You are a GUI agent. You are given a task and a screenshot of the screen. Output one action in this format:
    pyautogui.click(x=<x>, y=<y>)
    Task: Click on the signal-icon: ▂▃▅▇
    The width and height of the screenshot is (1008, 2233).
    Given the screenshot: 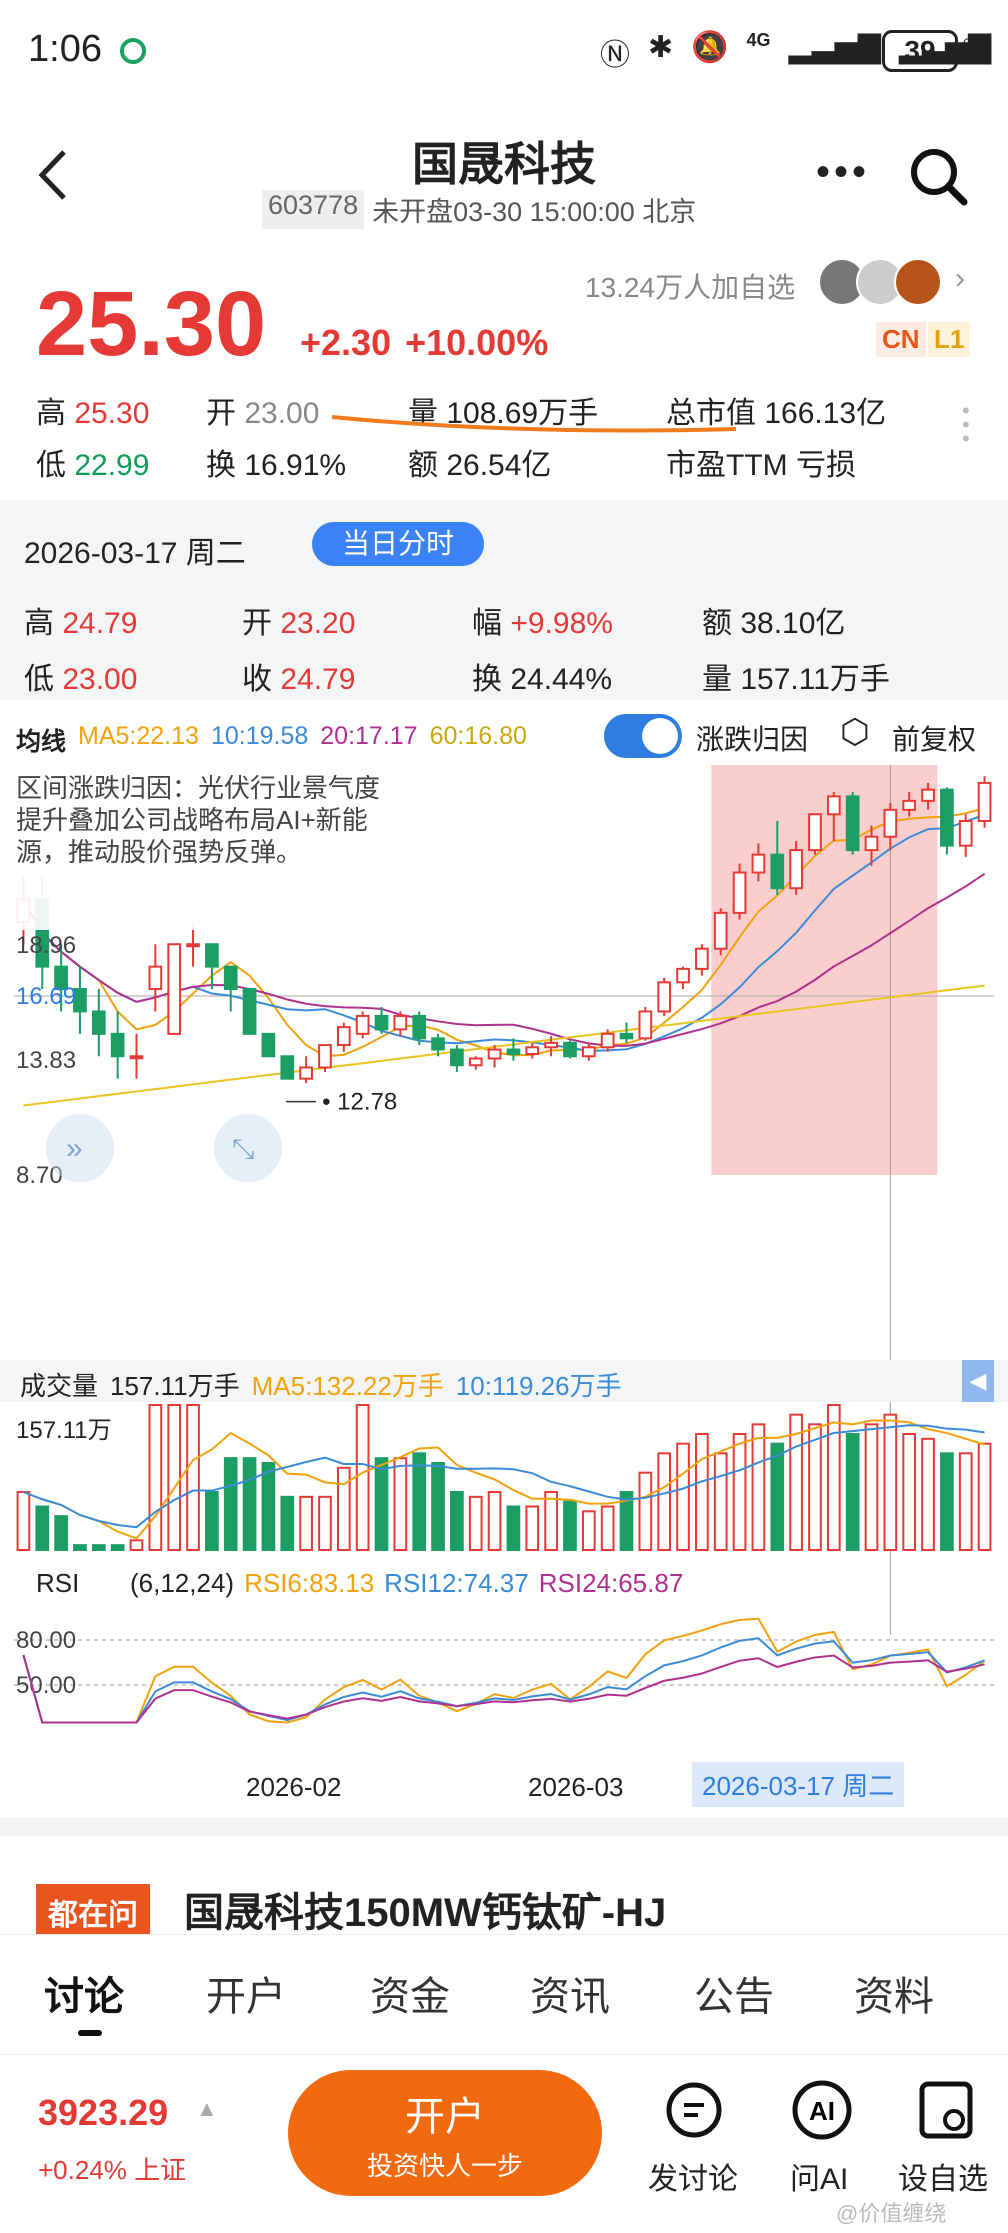 What is the action you would take?
    pyautogui.click(x=834, y=47)
    